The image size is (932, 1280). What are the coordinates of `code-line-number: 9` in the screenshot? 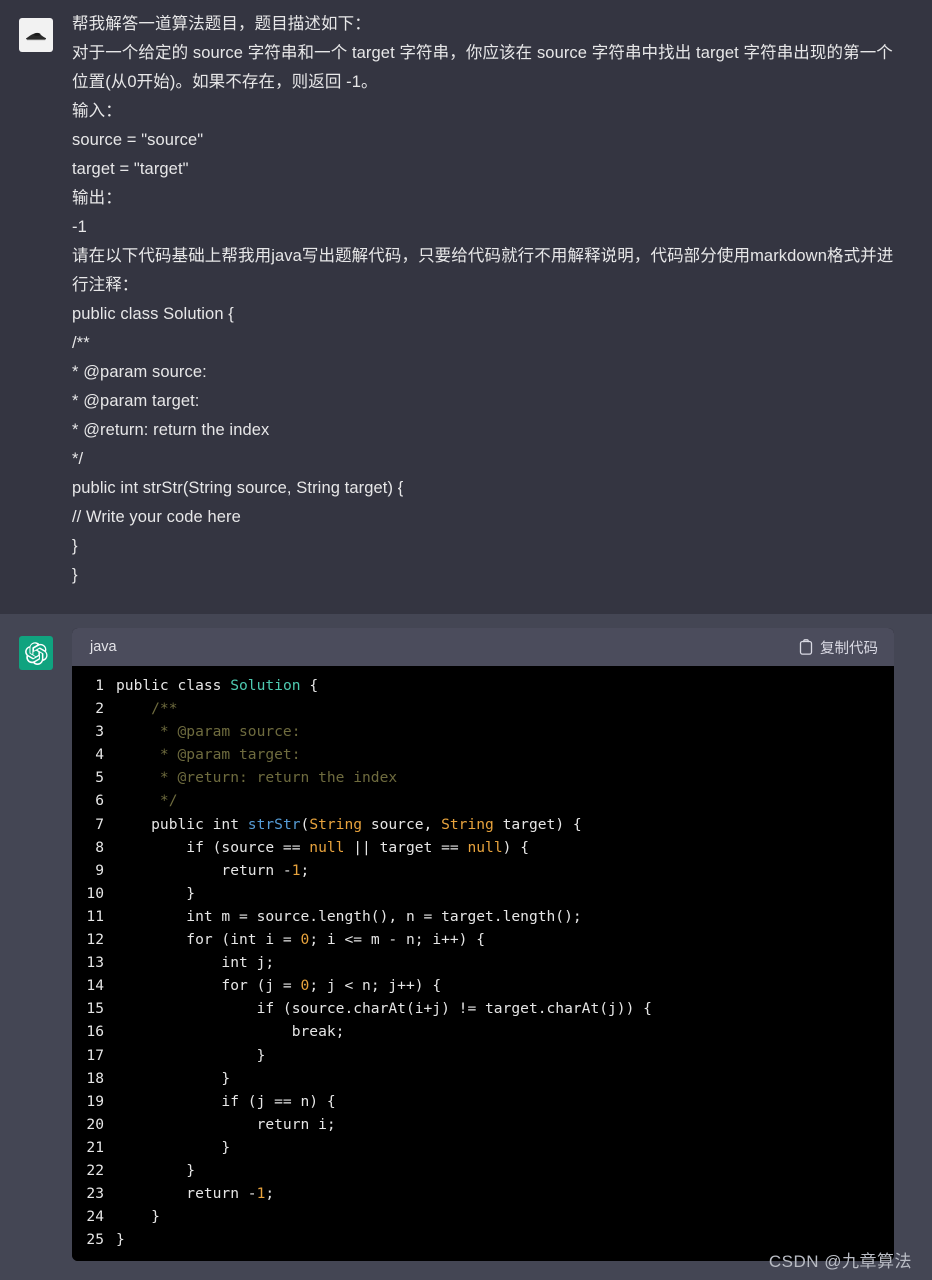 It's located at (99, 870).